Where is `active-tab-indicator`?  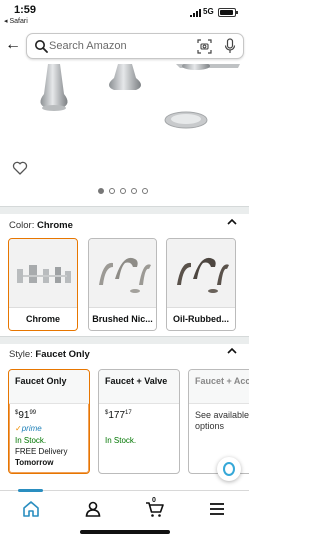 active-tab-indicator is located at coordinates (30, 490).